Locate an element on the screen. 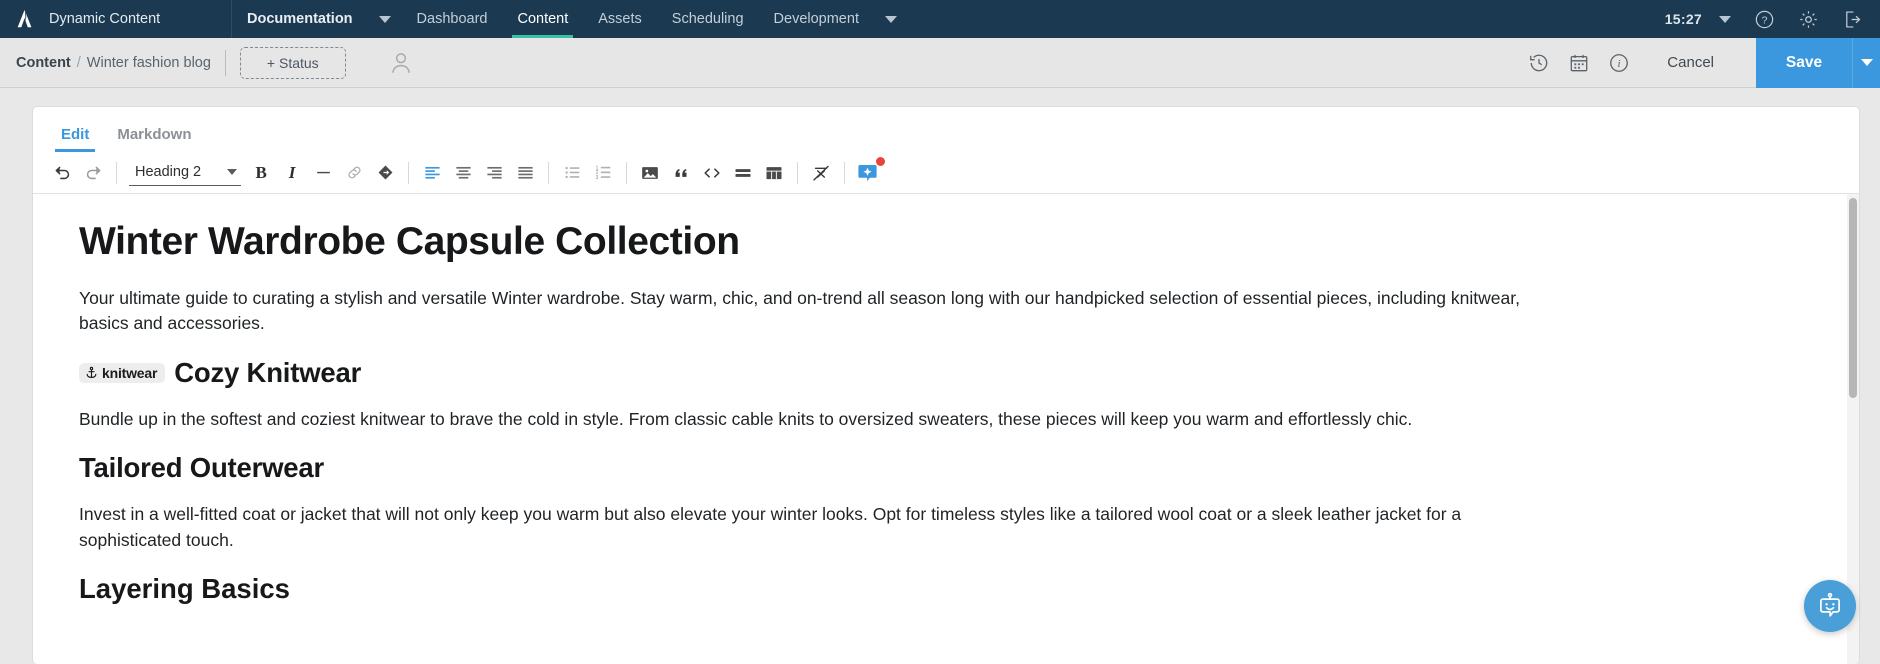 The width and height of the screenshot is (1880, 664). horizontal-rule-button is located at coordinates (323, 173).